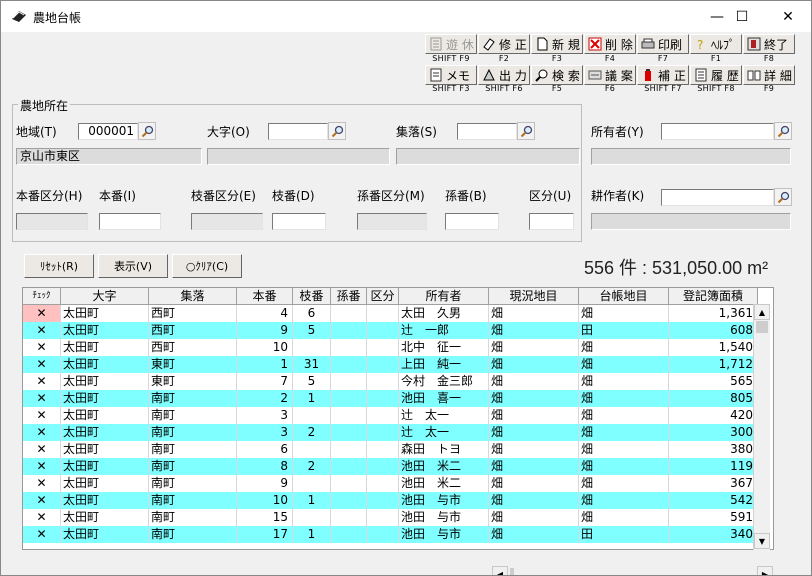 This screenshot has height=576, width=812. I want to click on kubun-input, so click(551, 221).